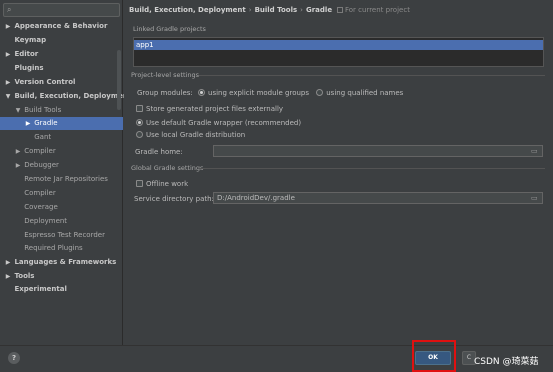 This screenshot has height=372, width=553. I want to click on store-externally-row: Store generated project files externally, so click(209, 109).